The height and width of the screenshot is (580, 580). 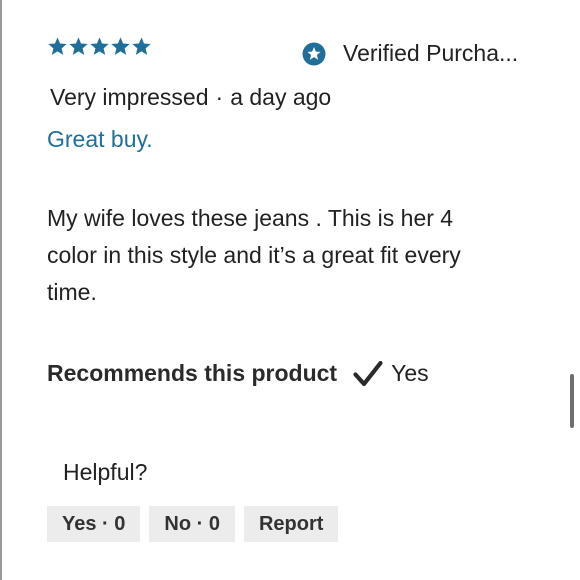 What do you see at coordinates (291, 524) in the screenshot?
I see `report-button: Report` at bounding box center [291, 524].